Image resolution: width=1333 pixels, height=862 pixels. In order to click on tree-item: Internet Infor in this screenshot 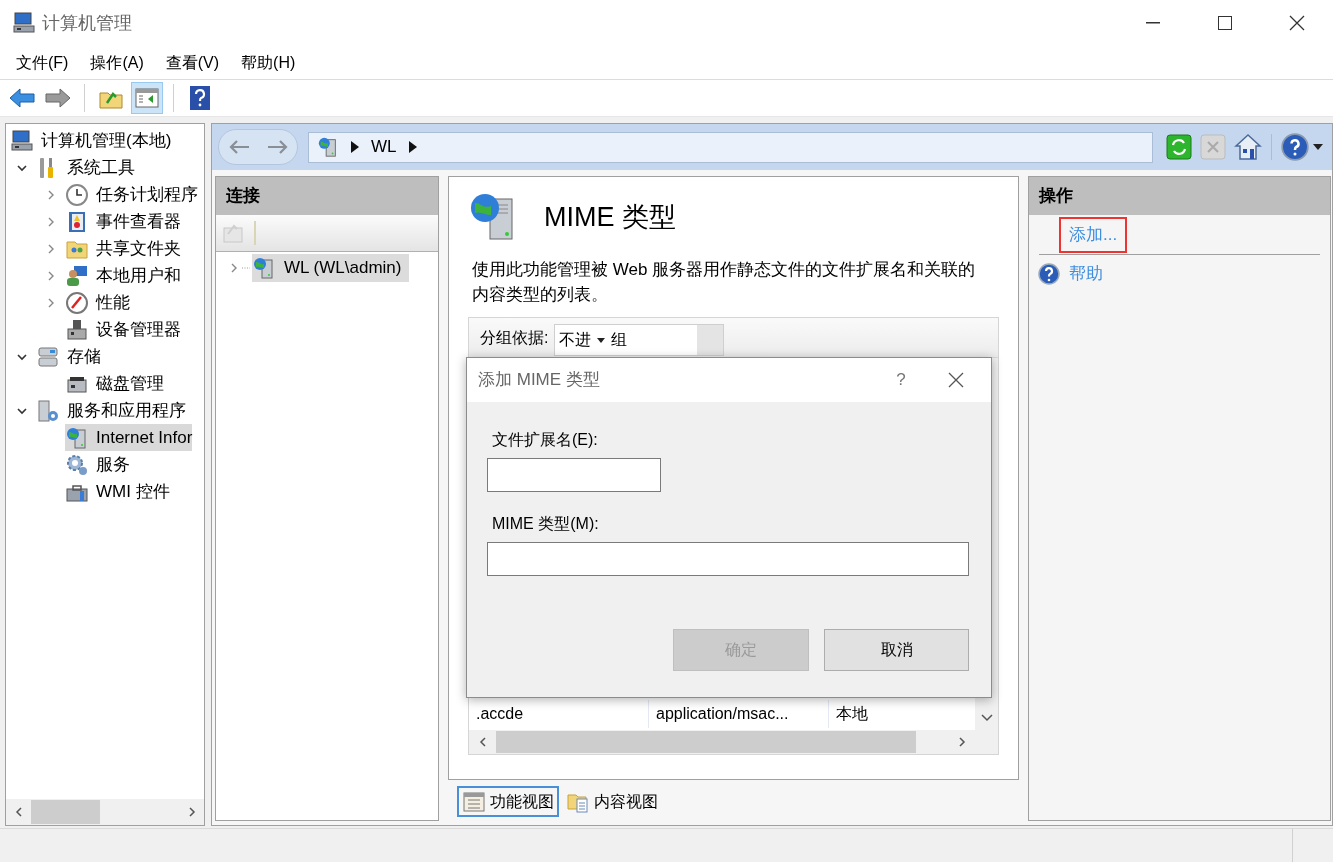, I will do `click(129, 437)`.